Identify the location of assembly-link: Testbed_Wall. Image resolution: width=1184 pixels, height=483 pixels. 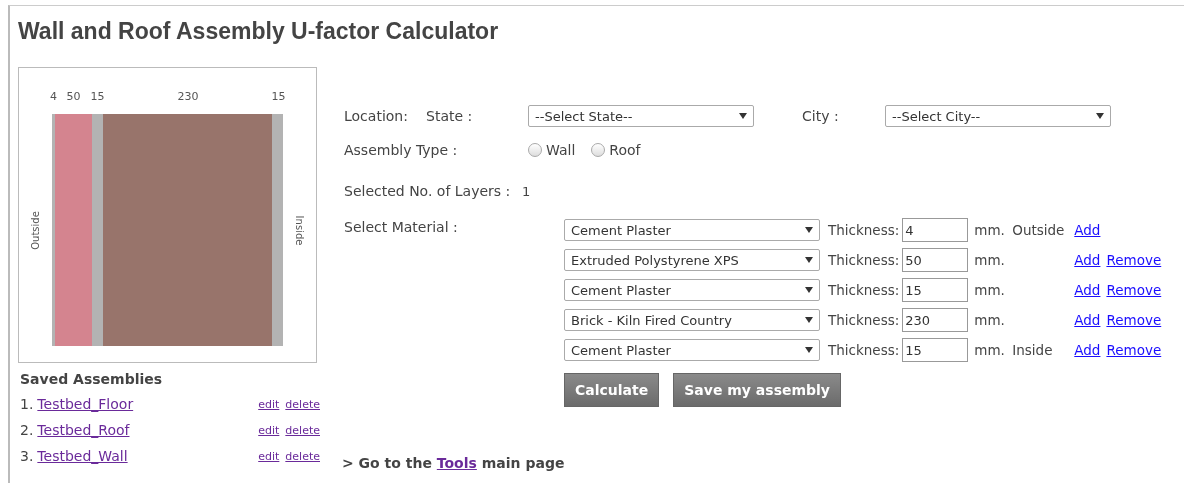
(82, 456).